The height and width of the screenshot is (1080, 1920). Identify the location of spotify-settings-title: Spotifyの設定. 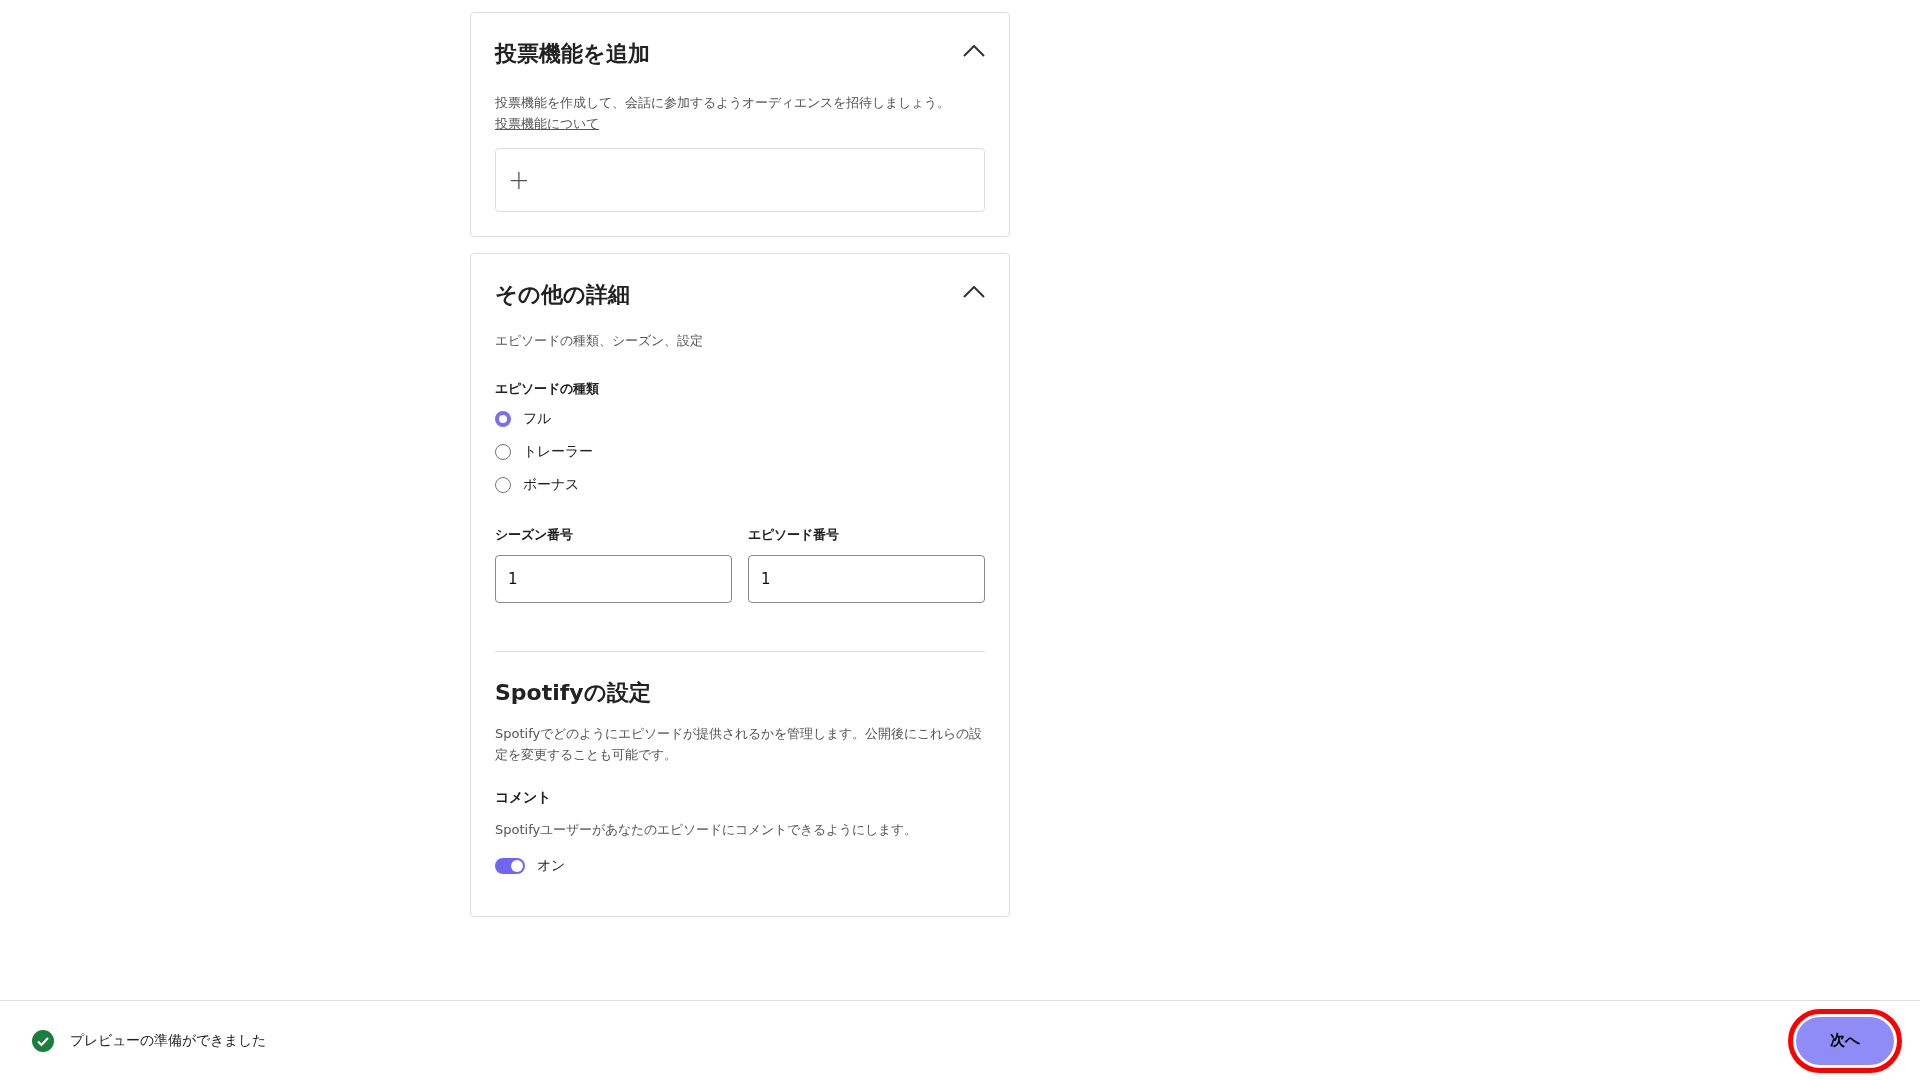
(573, 692).